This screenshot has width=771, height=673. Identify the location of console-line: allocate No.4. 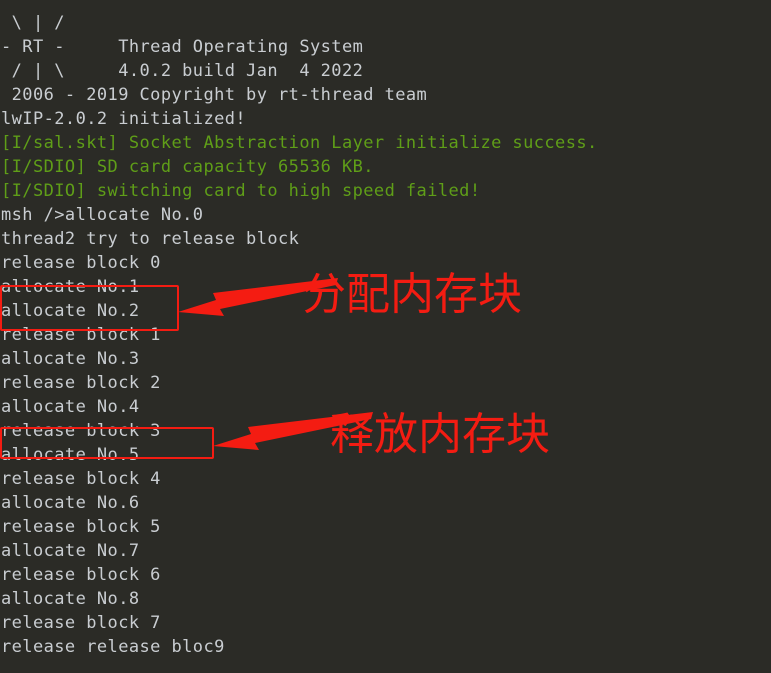
(70, 407).